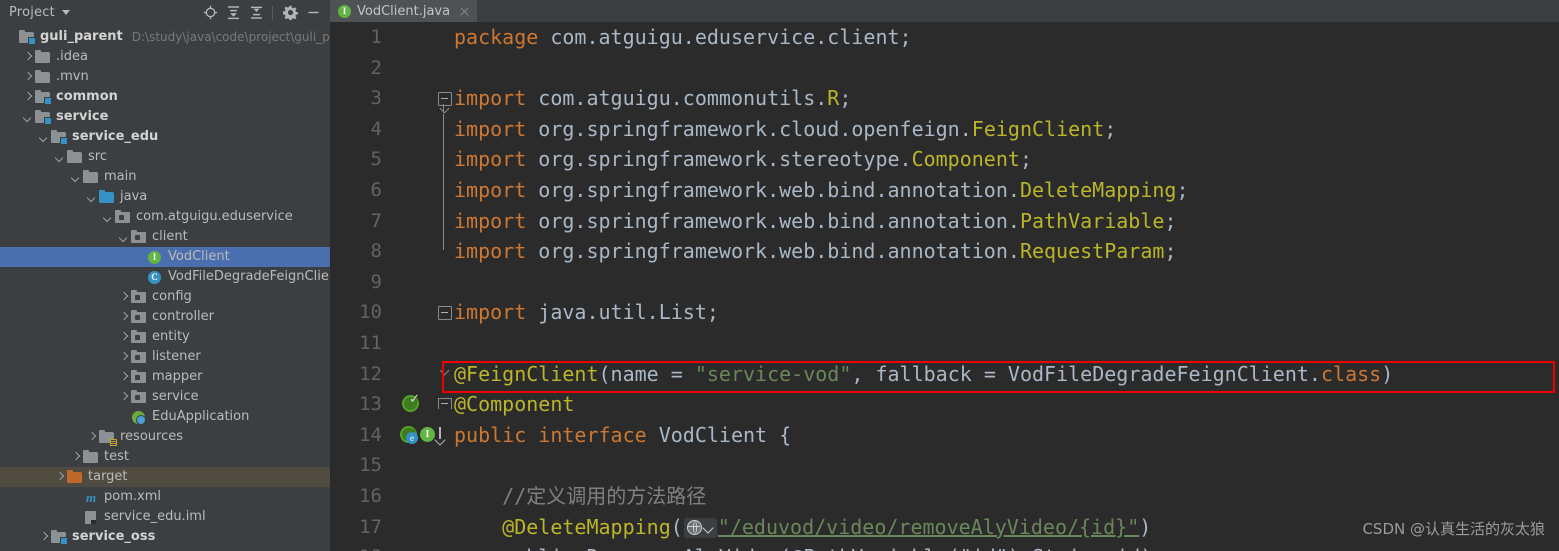 This screenshot has width=1559, height=551. I want to click on code-line-10: 10 import java.util.List;, so click(944, 312).